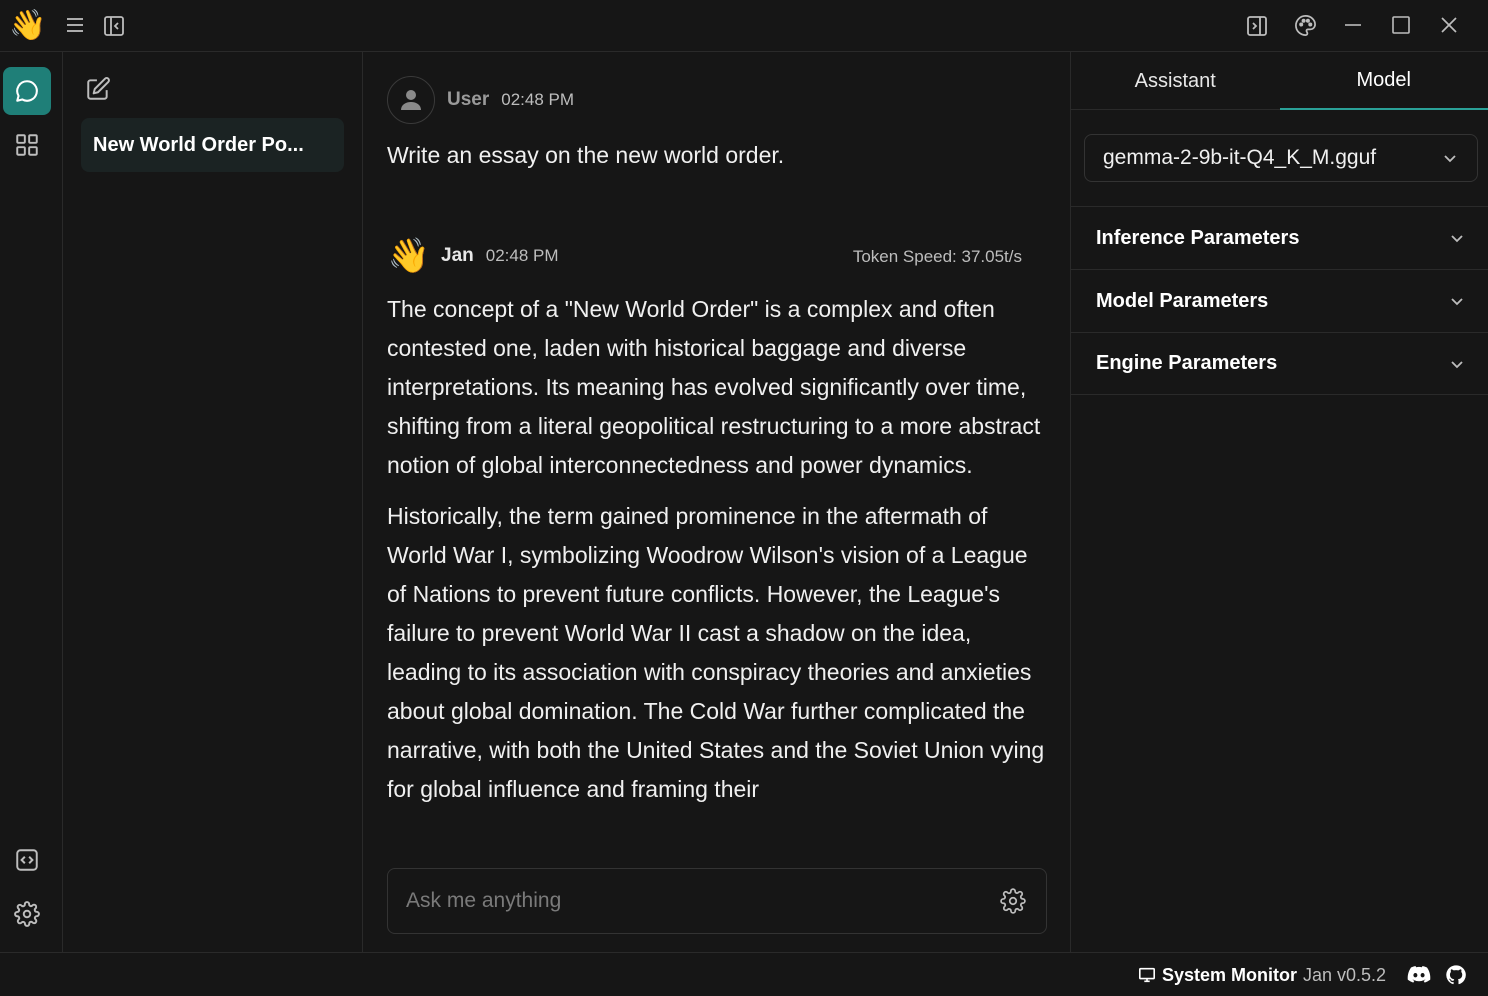  Describe the element at coordinates (683, 901) in the screenshot. I see `chat-input` at that location.